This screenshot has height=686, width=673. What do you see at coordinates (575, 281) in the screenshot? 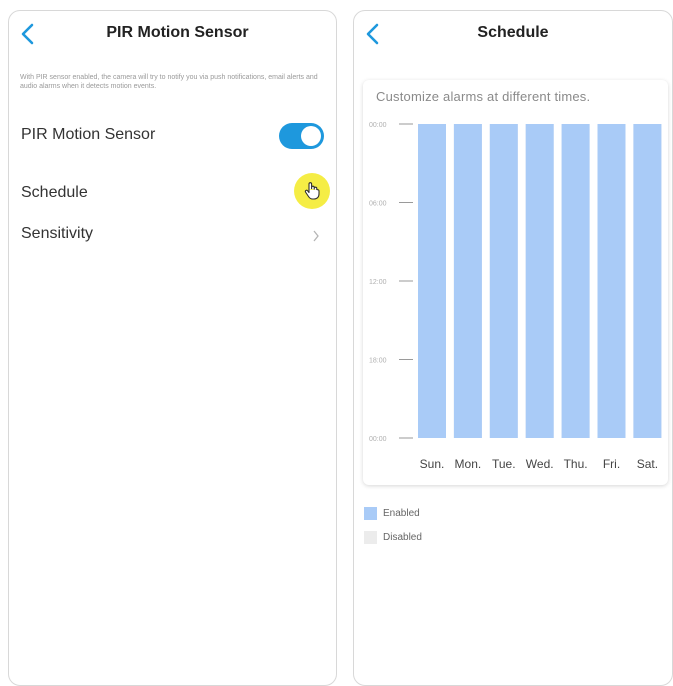
I see `schedule-bar-thu` at bounding box center [575, 281].